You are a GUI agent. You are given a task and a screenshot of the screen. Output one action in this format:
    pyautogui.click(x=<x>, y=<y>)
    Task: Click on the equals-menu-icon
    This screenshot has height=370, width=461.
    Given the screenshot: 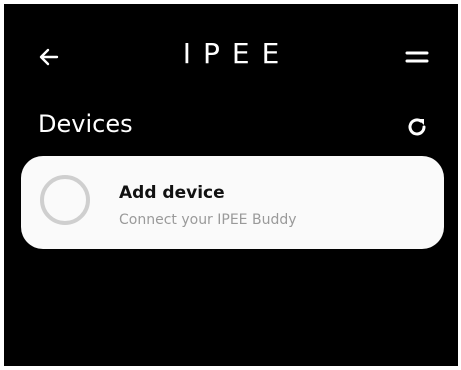 What is the action you would take?
    pyautogui.click(x=417, y=57)
    